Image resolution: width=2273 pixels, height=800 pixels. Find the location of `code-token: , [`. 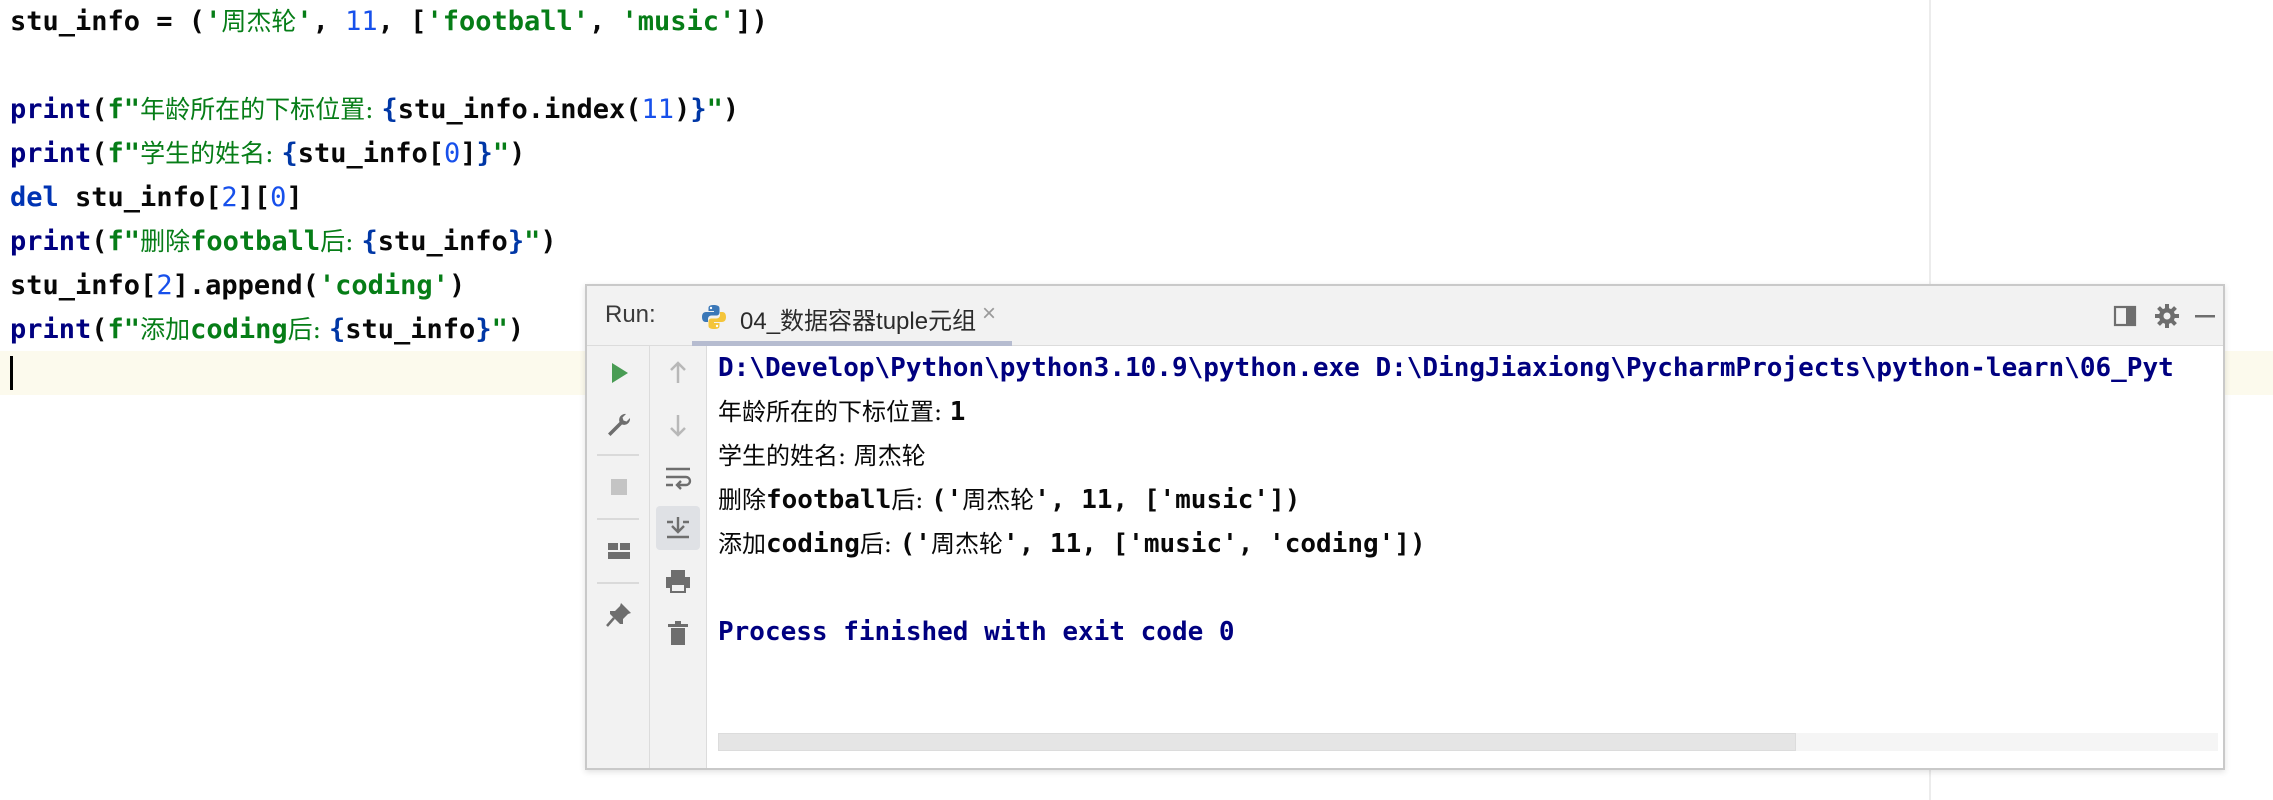

code-token: , [ is located at coordinates (402, 21).